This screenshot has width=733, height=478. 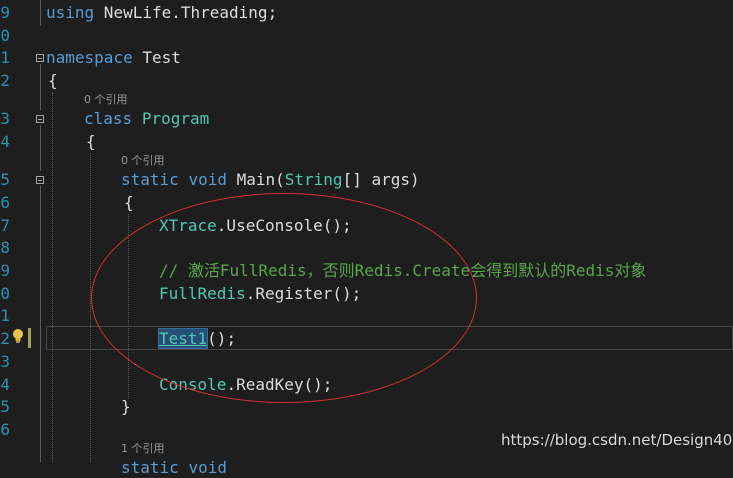 What do you see at coordinates (70, 12) in the screenshot?
I see `keyword: using` at bounding box center [70, 12].